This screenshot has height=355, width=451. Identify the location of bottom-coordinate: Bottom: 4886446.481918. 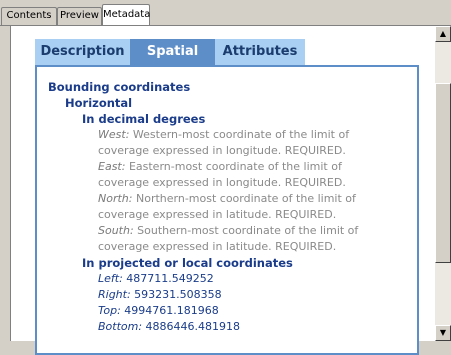
(228, 327).